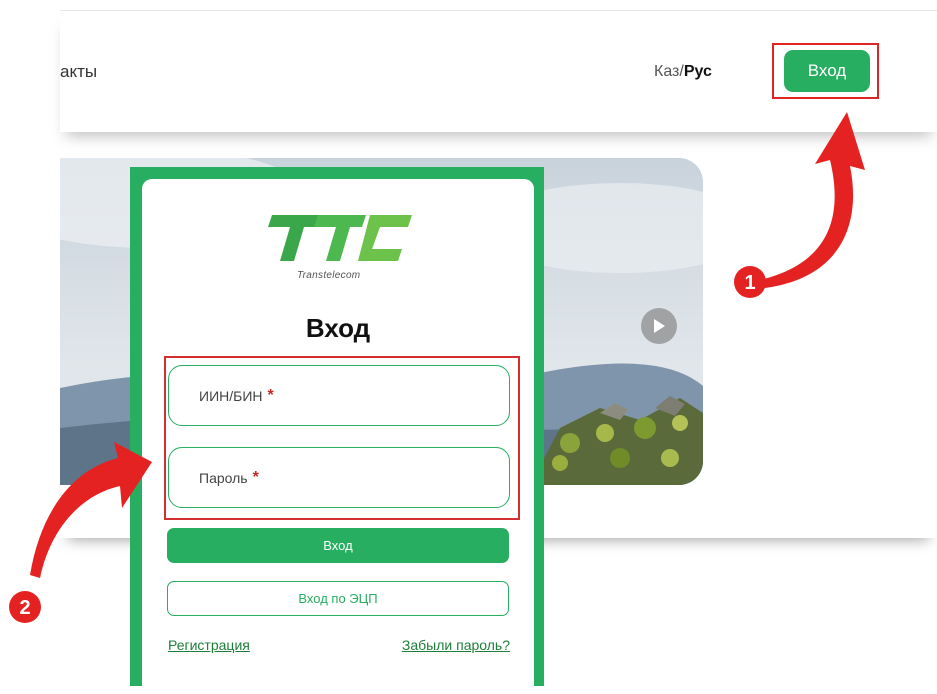 This screenshot has width=937, height=694. What do you see at coordinates (209, 645) in the screenshot?
I see `register-link: Регистрация` at bounding box center [209, 645].